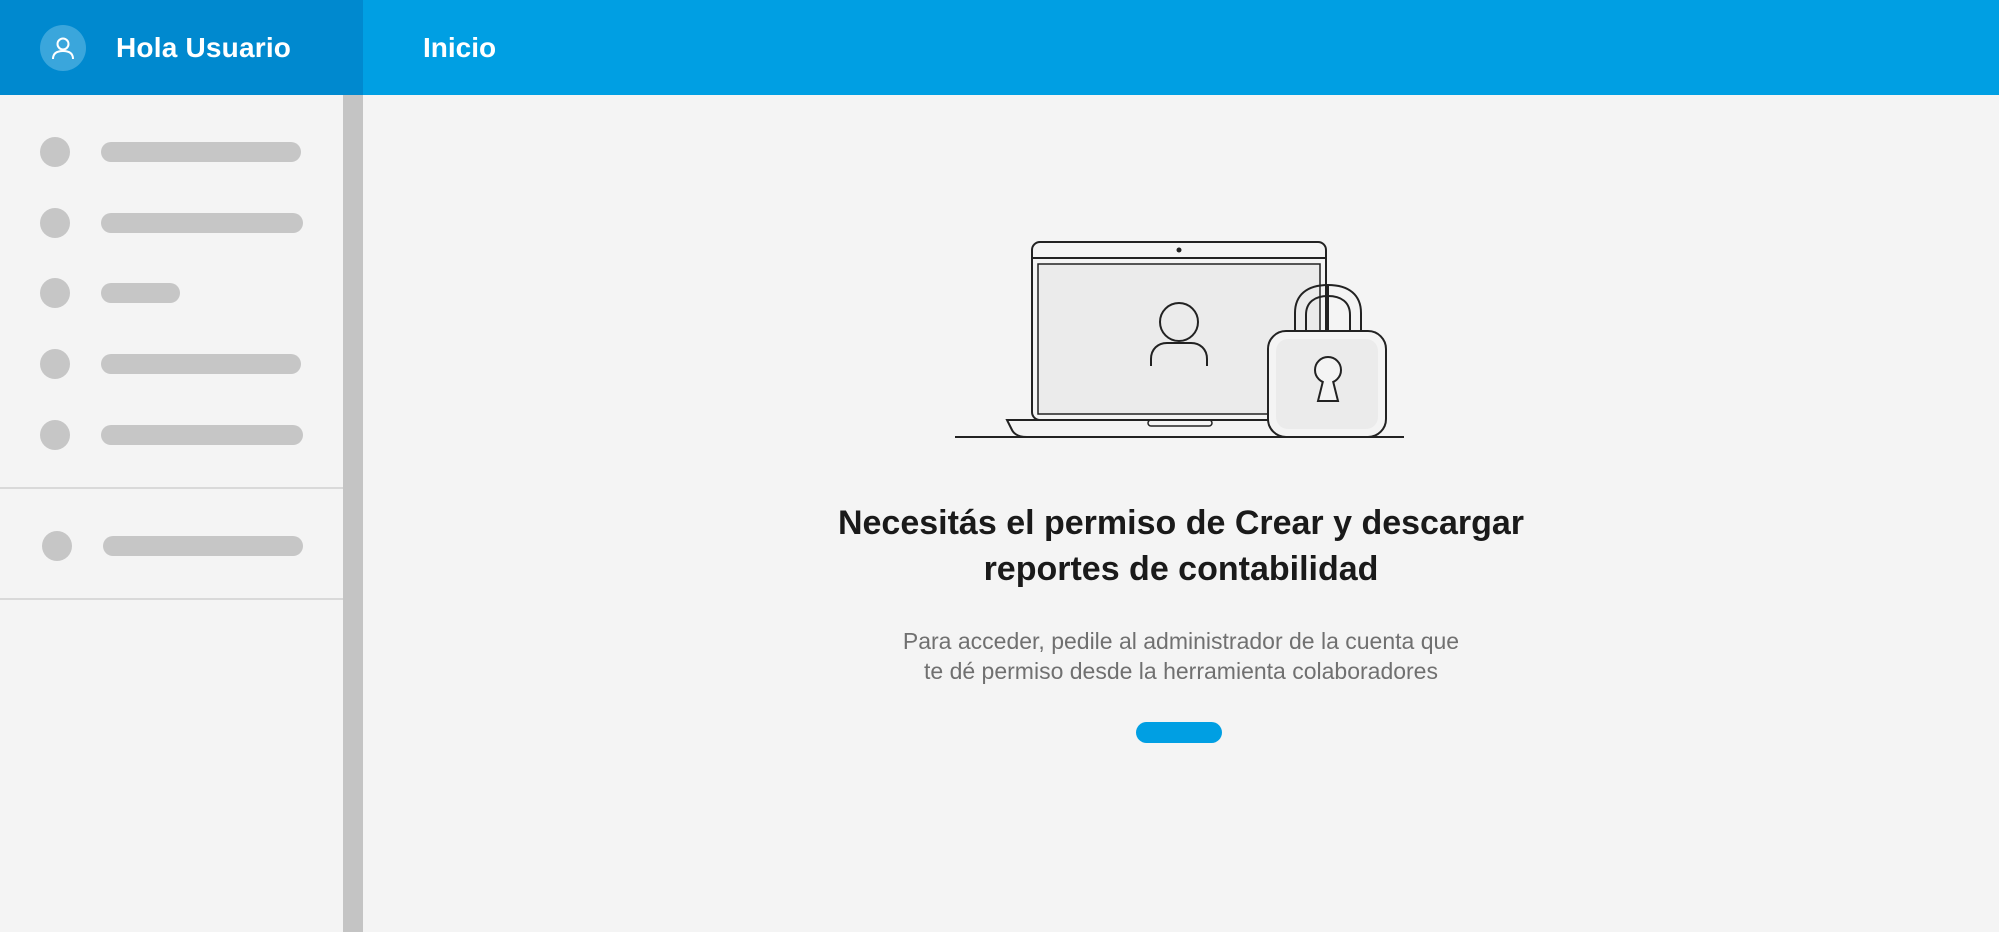 The height and width of the screenshot is (932, 1999). I want to click on sidebar-scrollbar, so click(353, 513).